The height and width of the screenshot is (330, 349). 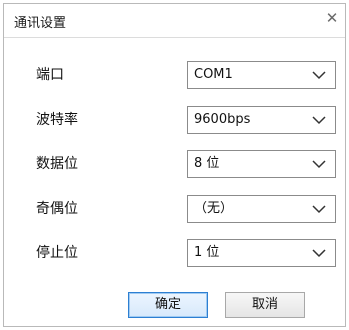 I want to click on title-bar: 通讯设置 ✕, so click(x=174, y=21).